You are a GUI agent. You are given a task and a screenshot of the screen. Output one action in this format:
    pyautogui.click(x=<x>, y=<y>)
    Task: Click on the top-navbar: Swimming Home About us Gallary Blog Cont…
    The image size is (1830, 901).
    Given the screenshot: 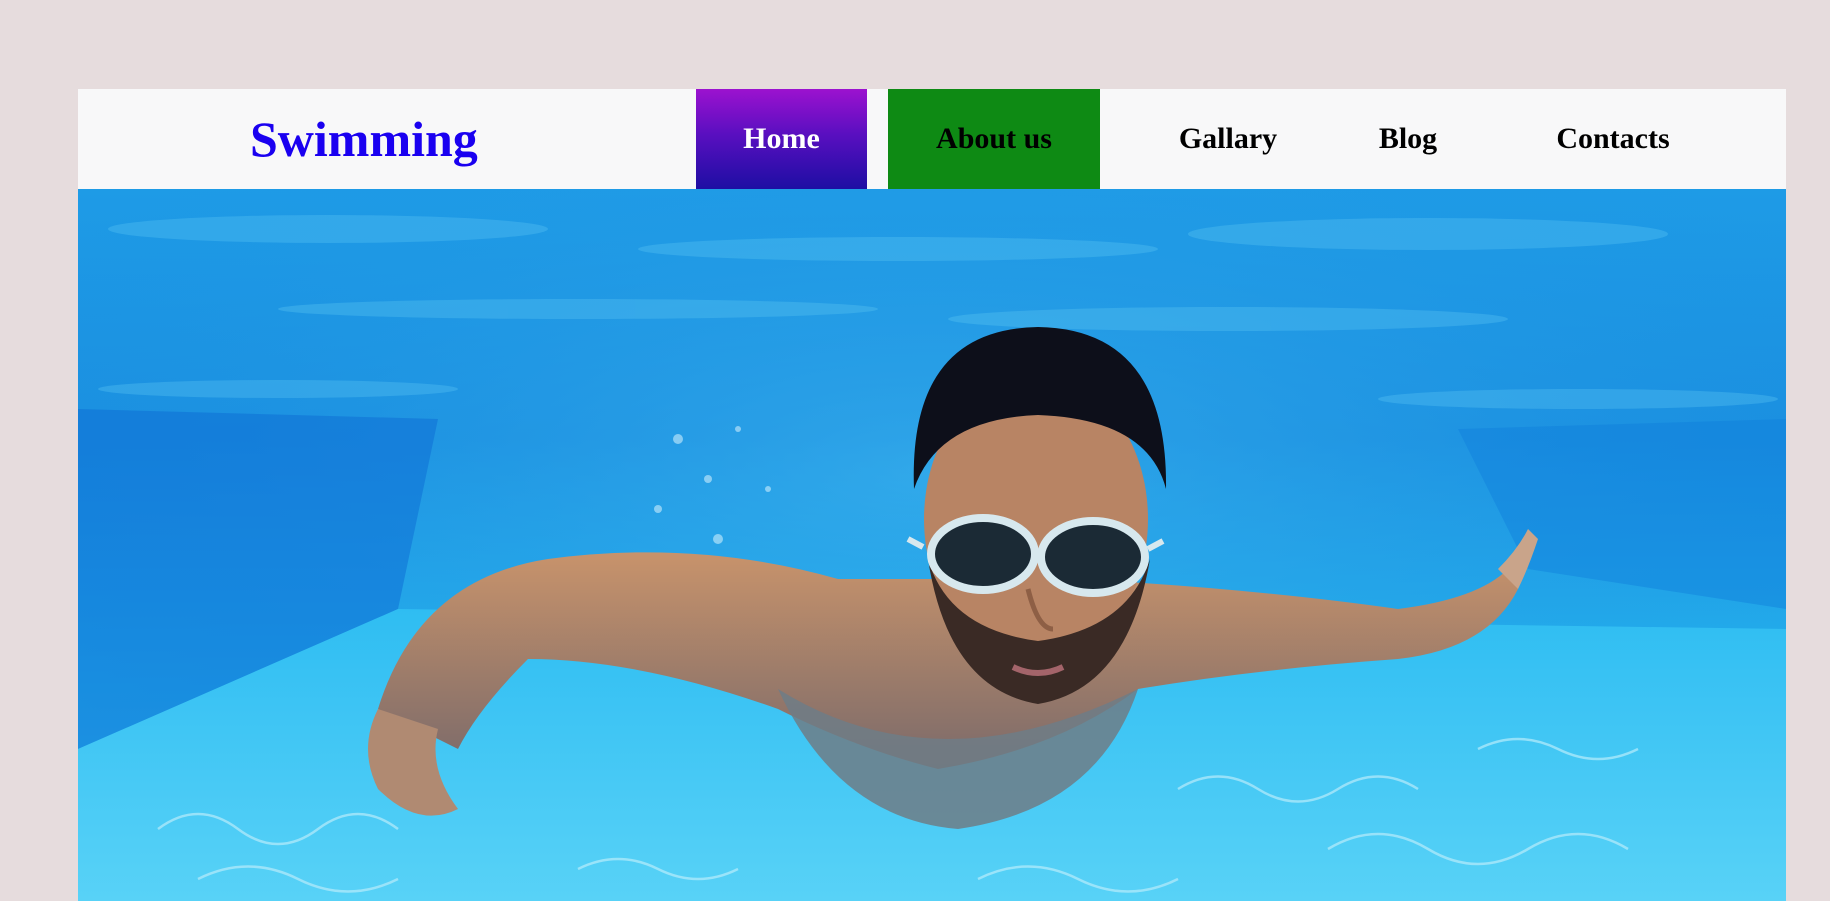 What is the action you would take?
    pyautogui.click(x=932, y=139)
    